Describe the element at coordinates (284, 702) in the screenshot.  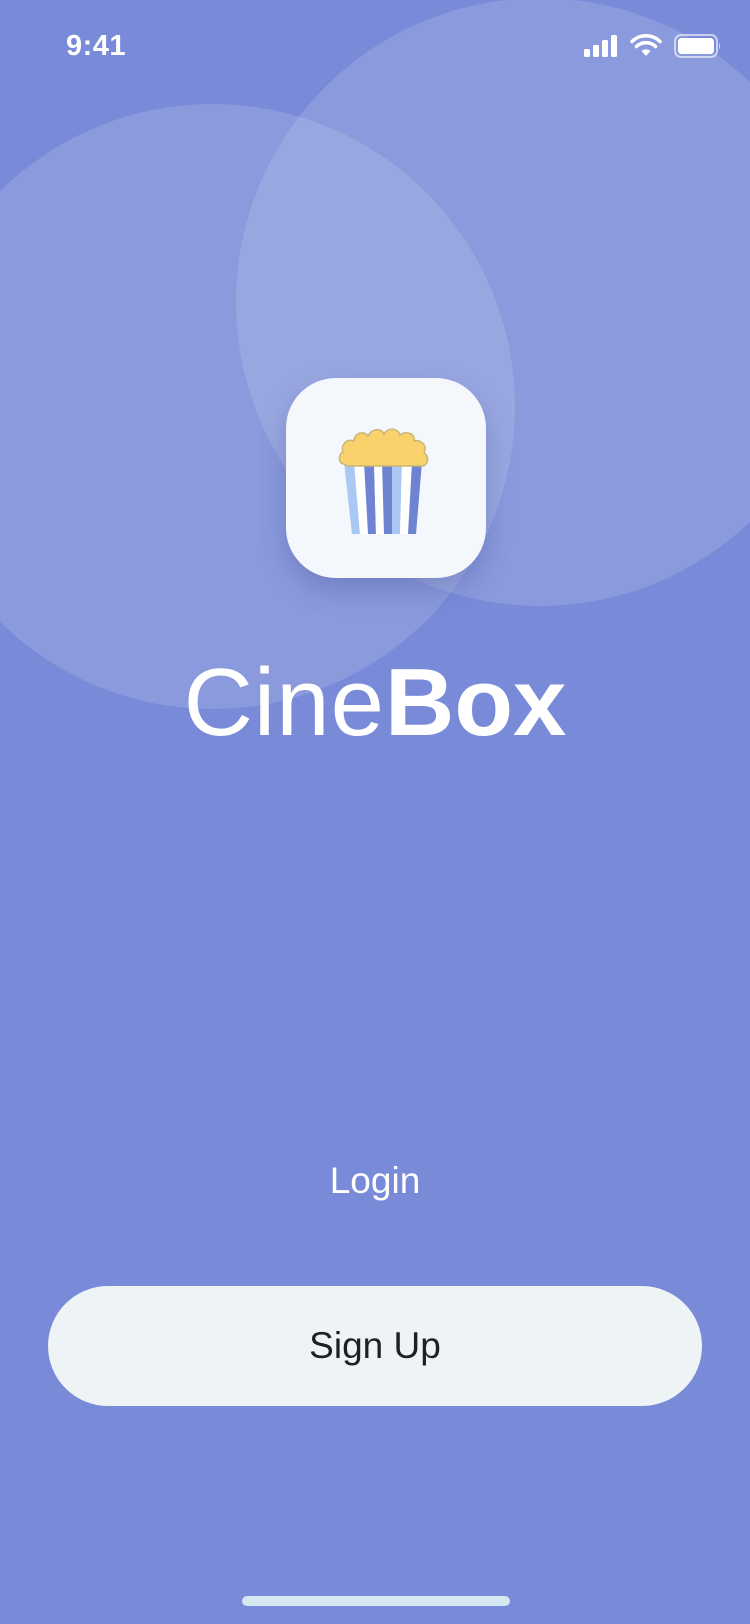
I see `app-name-light: Cine` at that location.